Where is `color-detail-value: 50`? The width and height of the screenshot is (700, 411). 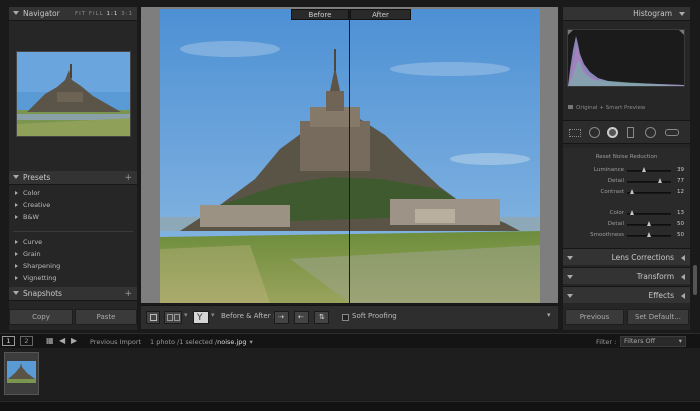
color-detail-value: 50 is located at coordinates (680, 224).